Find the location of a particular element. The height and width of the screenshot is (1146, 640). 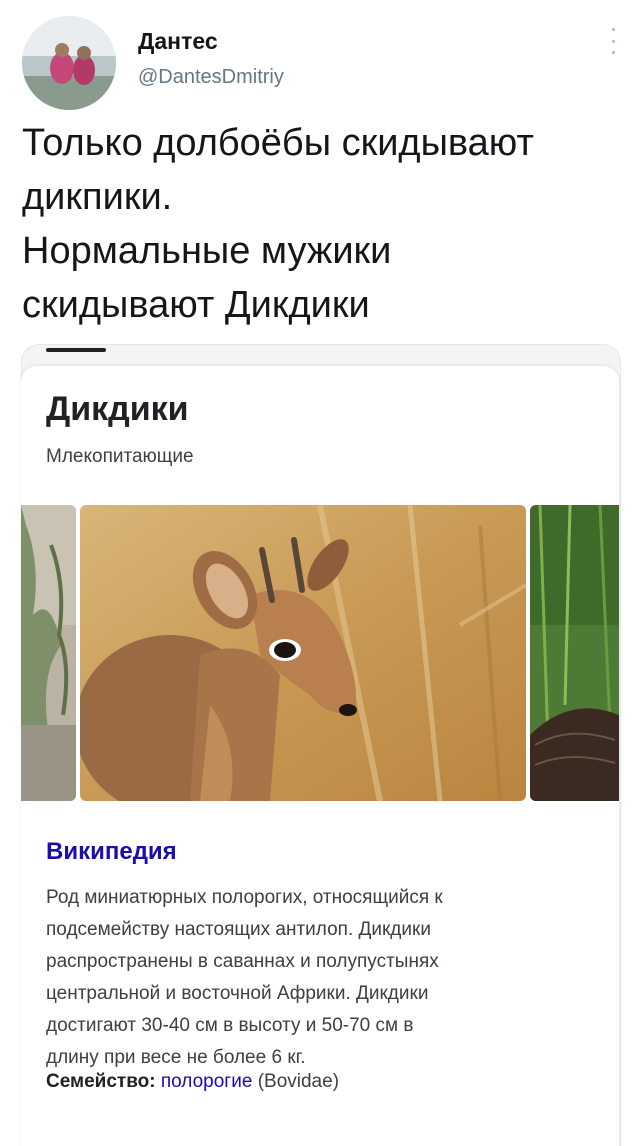

description-line: подсемейству настоящих антилоп. Дикдики is located at coordinates (238, 929).